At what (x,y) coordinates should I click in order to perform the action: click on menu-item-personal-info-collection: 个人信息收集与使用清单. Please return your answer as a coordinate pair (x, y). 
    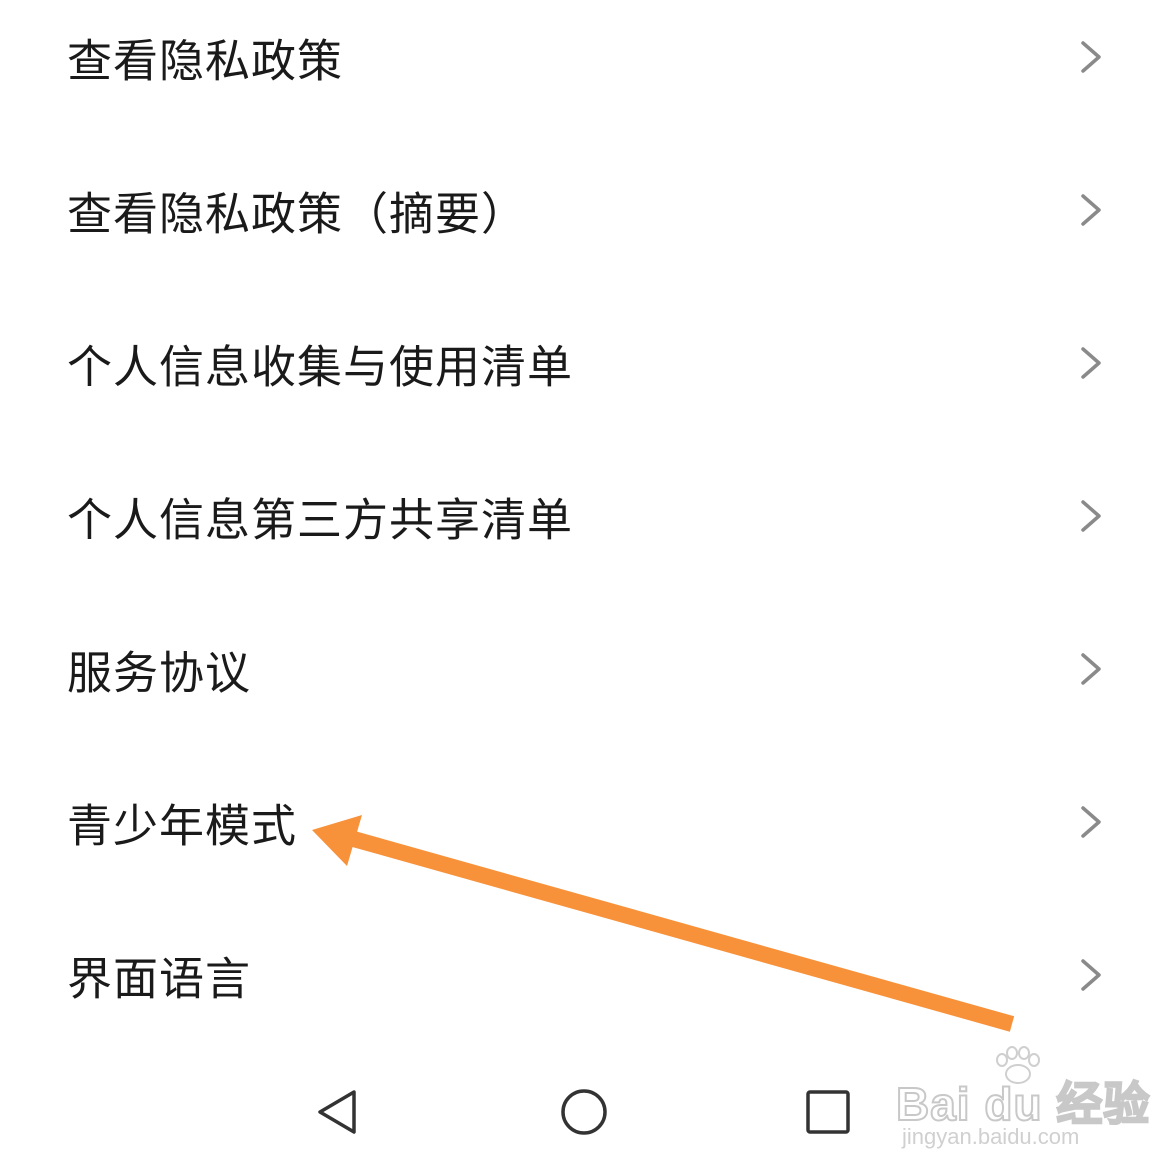
    Looking at the image, I should click on (586, 363).